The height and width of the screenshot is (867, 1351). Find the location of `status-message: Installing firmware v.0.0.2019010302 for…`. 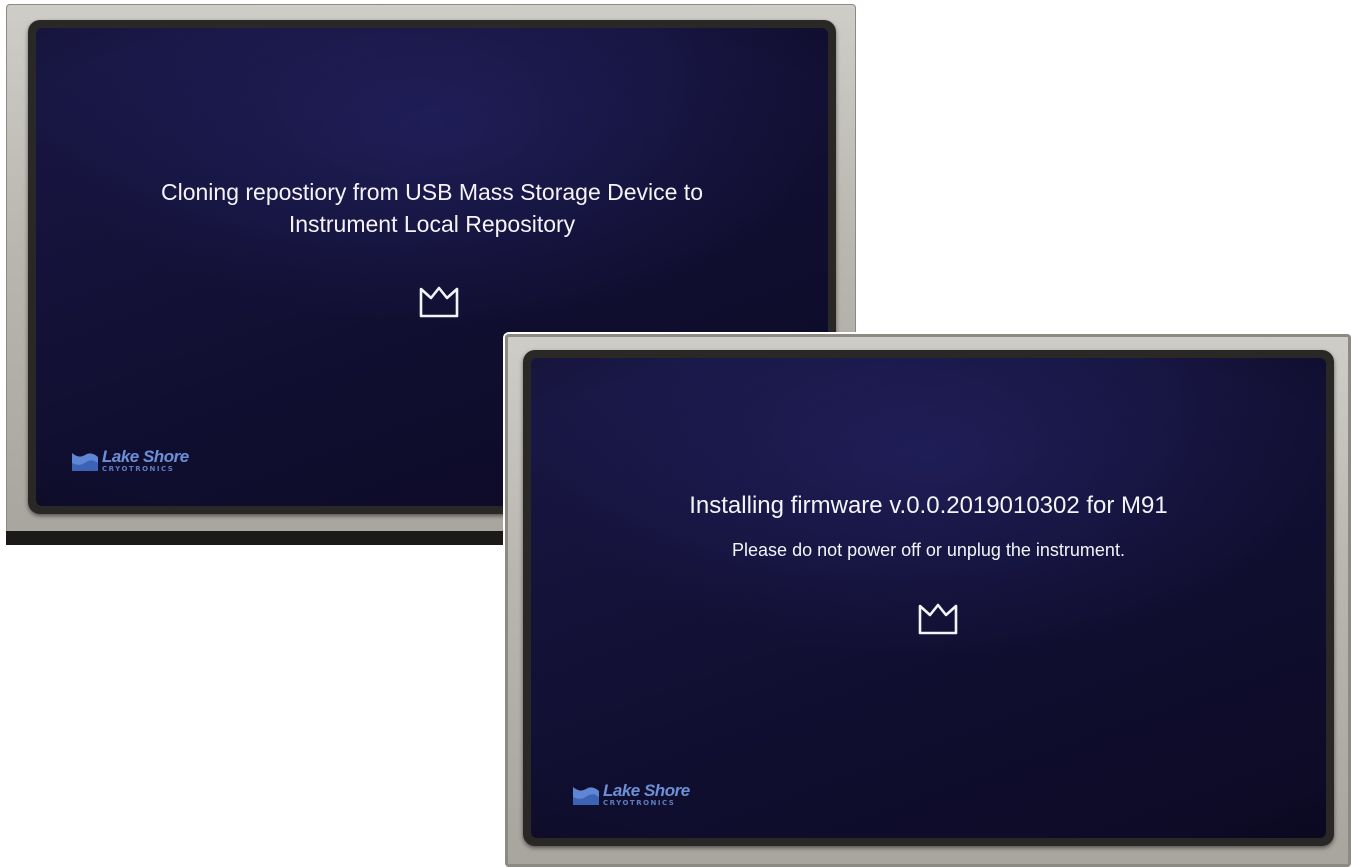

status-message: Installing firmware v.0.0.2019010302 for… is located at coordinates (928, 505).